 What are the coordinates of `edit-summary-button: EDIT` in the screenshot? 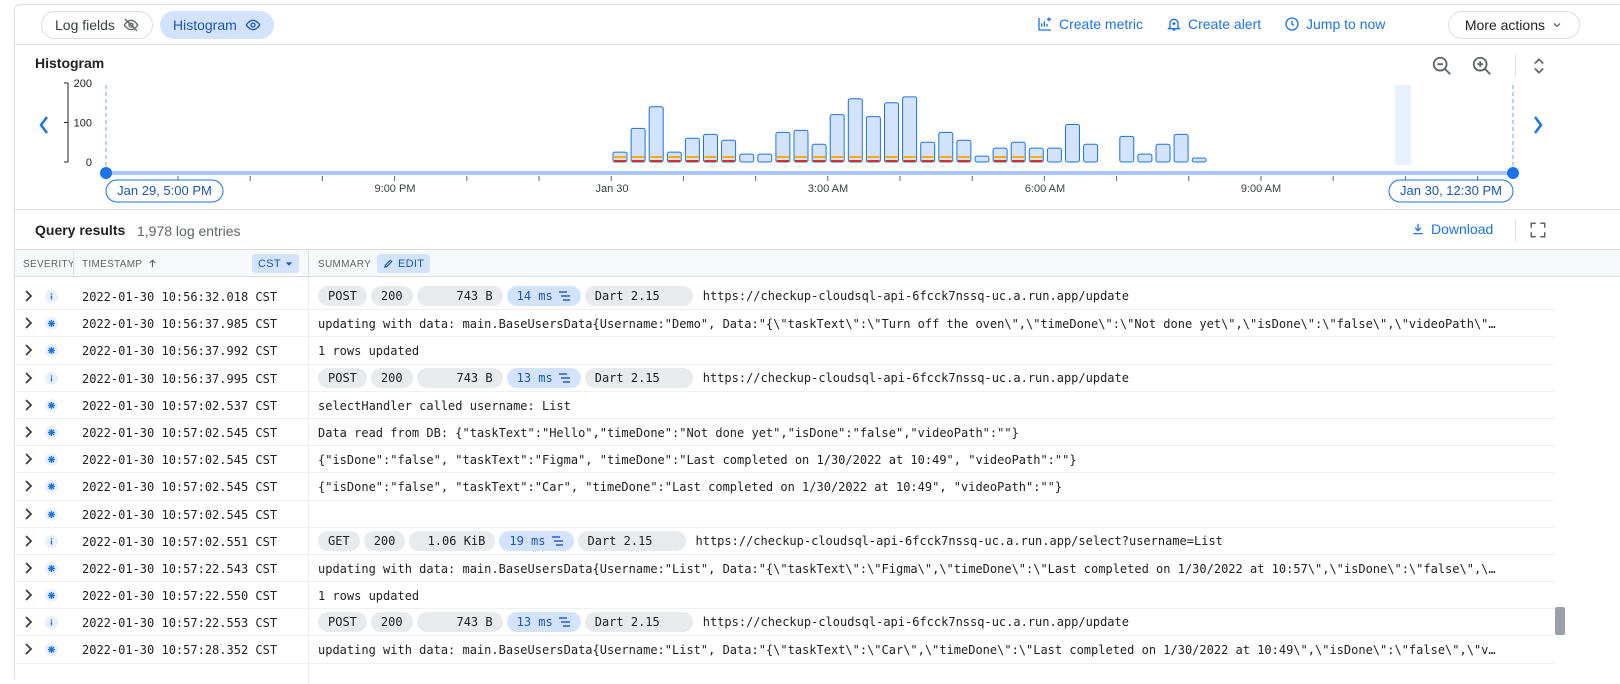 It's located at (404, 263).